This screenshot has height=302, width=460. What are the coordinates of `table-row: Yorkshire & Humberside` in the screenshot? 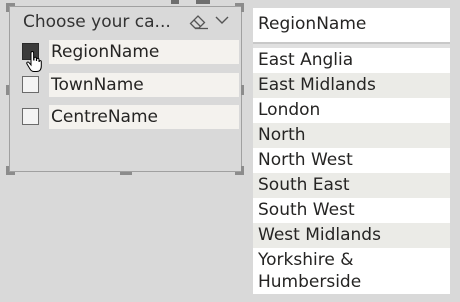 It's located at (351, 271).